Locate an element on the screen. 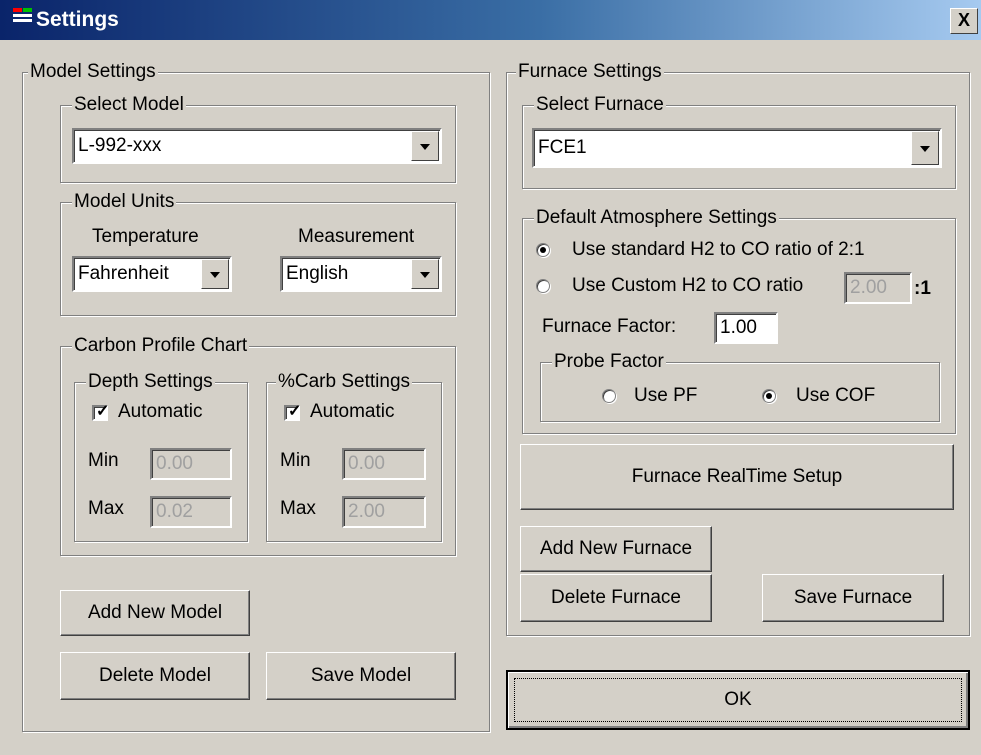 This screenshot has width=981, height=755. temperature-dropdown-button is located at coordinates (215, 274).